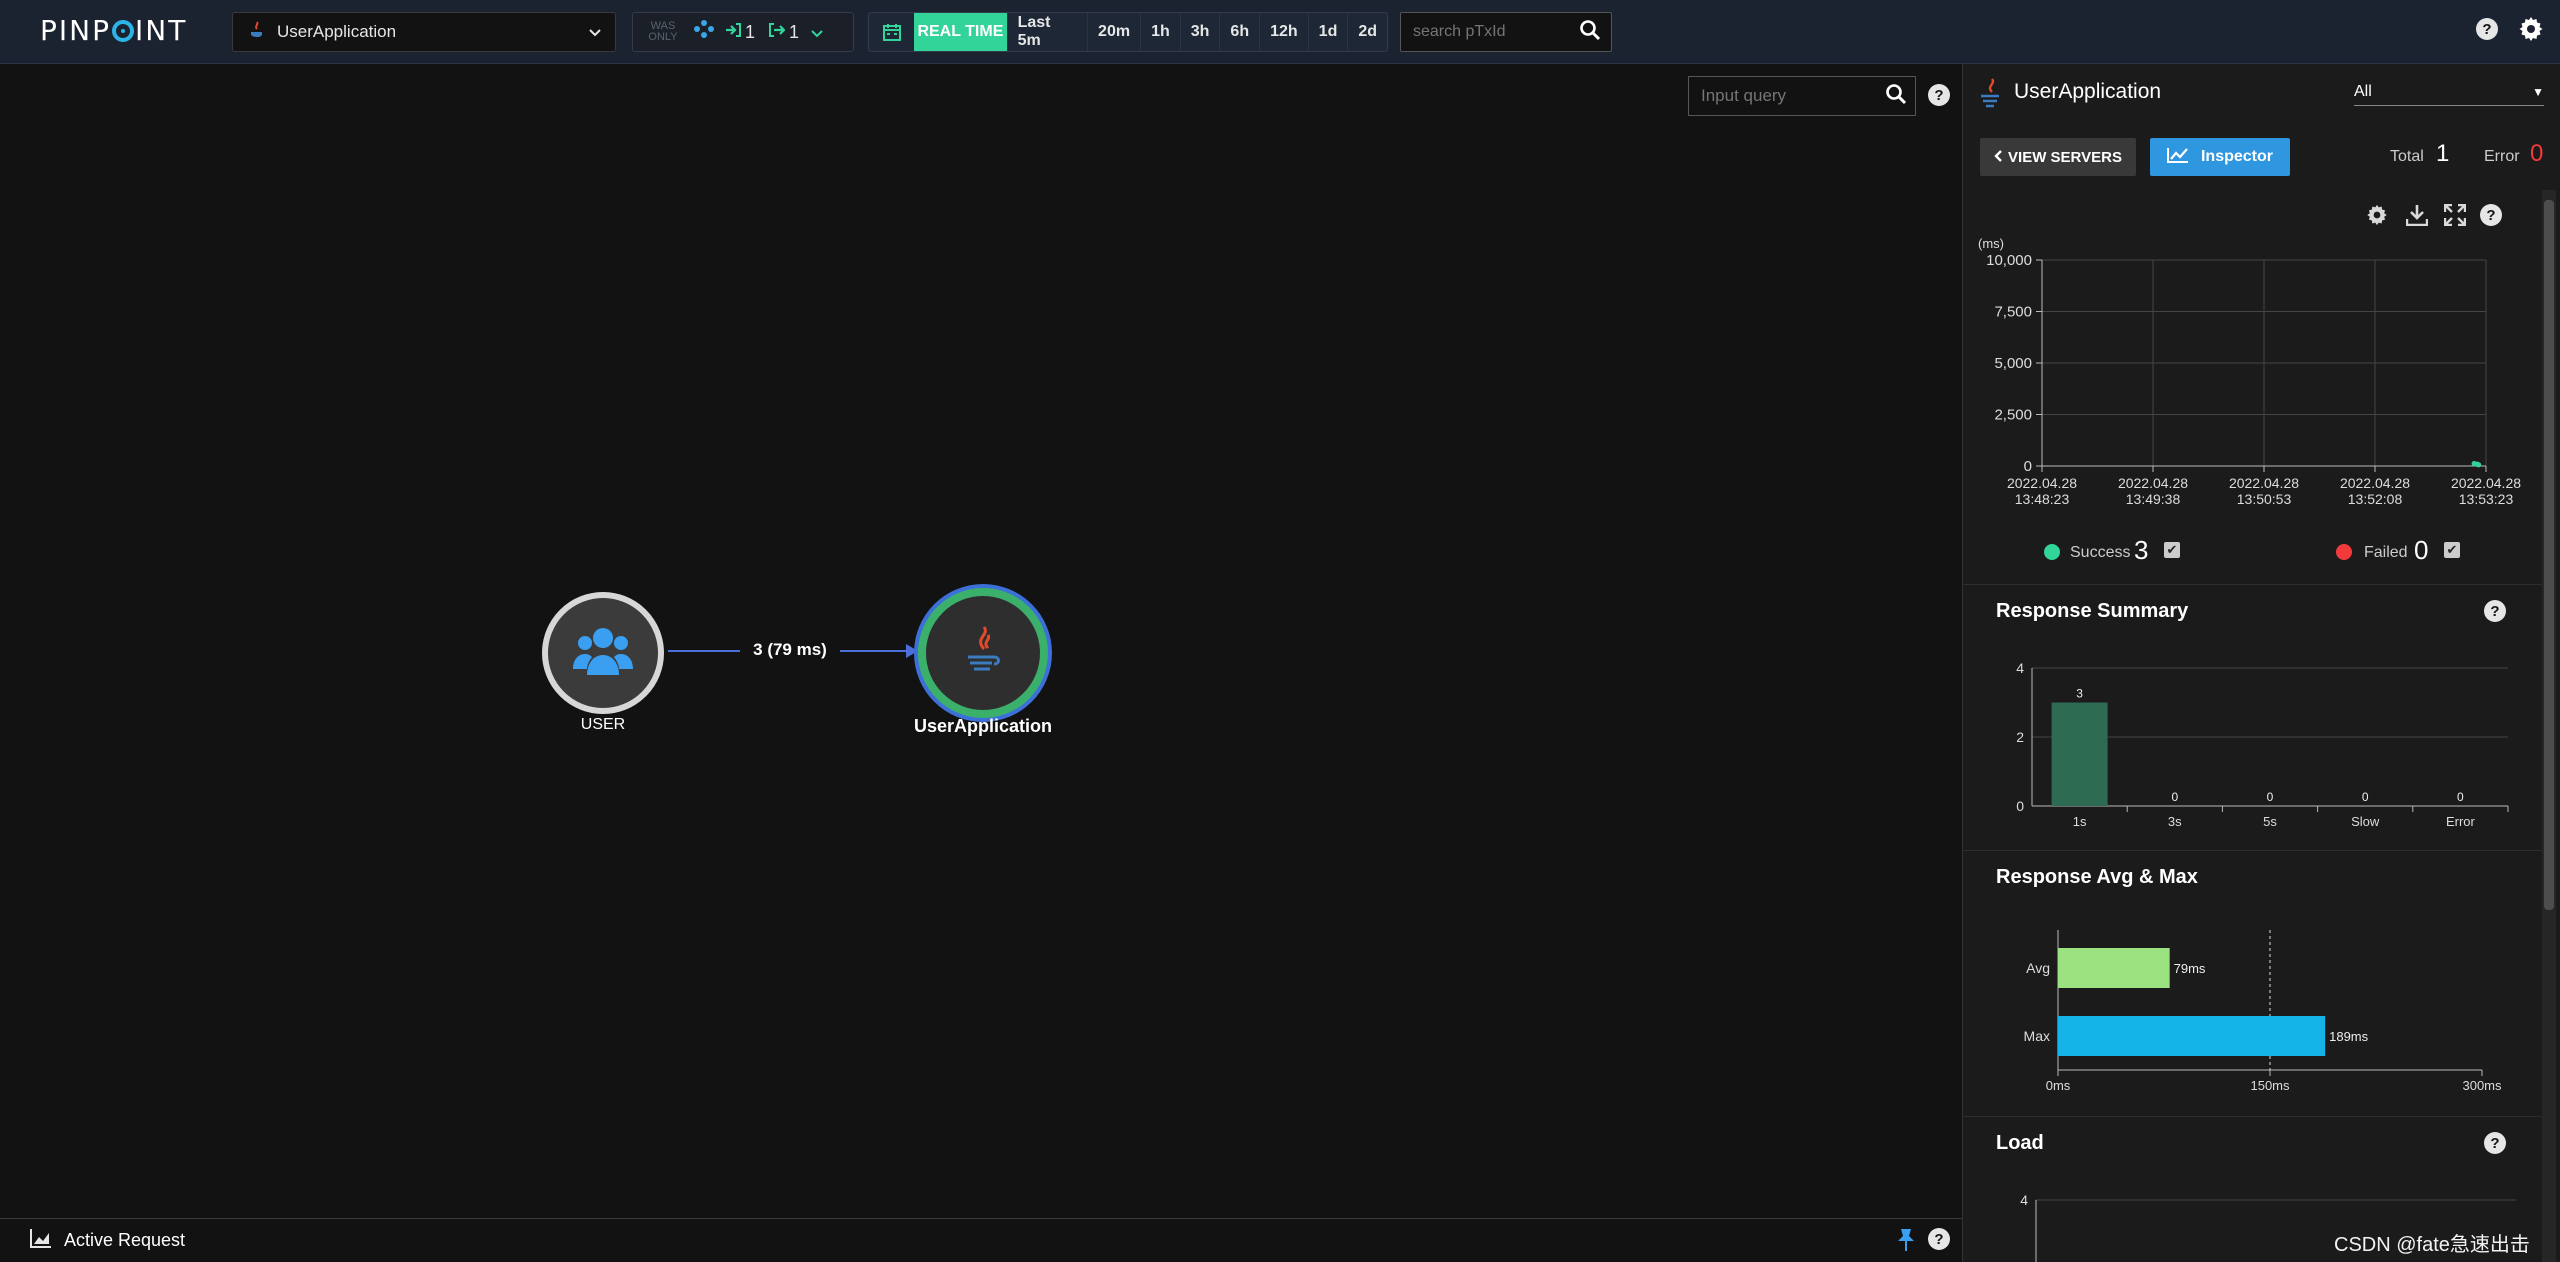  Describe the element at coordinates (2455, 217) in the screenshot. I see `expand-icon` at that location.